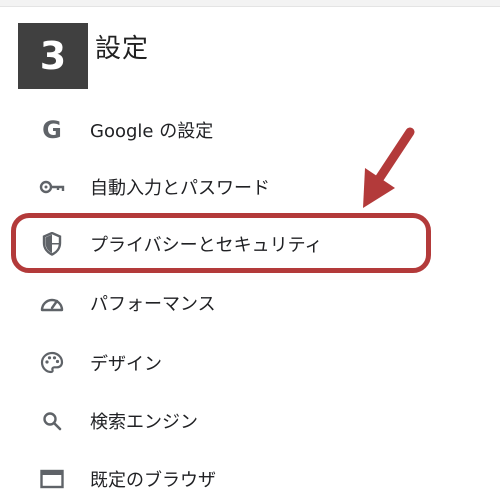  What do you see at coordinates (52, 187) in the screenshot?
I see `key-icon` at bounding box center [52, 187].